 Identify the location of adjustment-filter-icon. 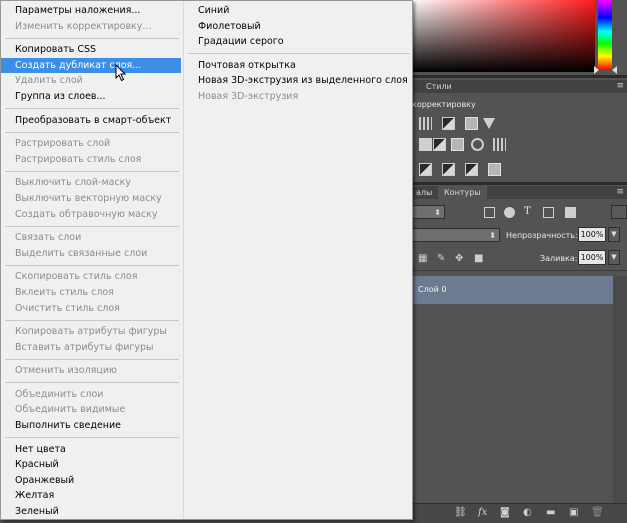
(509, 212).